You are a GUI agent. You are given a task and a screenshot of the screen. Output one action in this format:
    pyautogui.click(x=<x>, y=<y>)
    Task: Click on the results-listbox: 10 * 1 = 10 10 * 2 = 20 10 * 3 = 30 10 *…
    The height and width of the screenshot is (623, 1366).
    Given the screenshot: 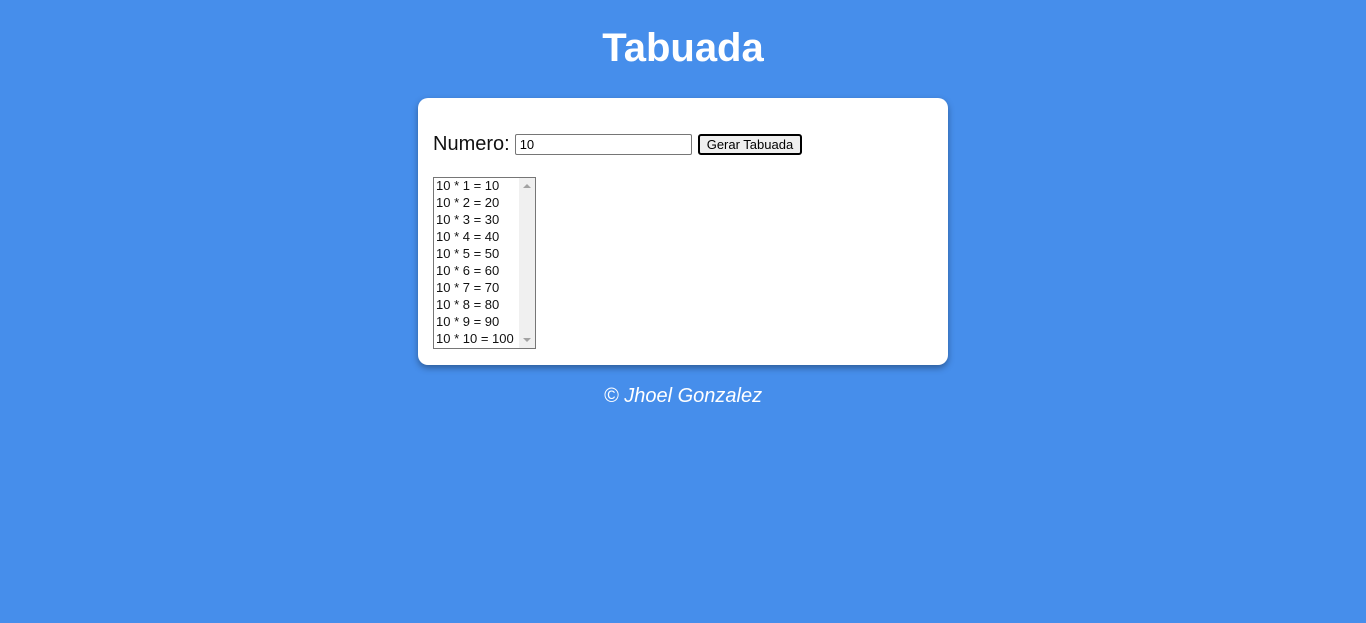 What is the action you would take?
    pyautogui.click(x=484, y=263)
    